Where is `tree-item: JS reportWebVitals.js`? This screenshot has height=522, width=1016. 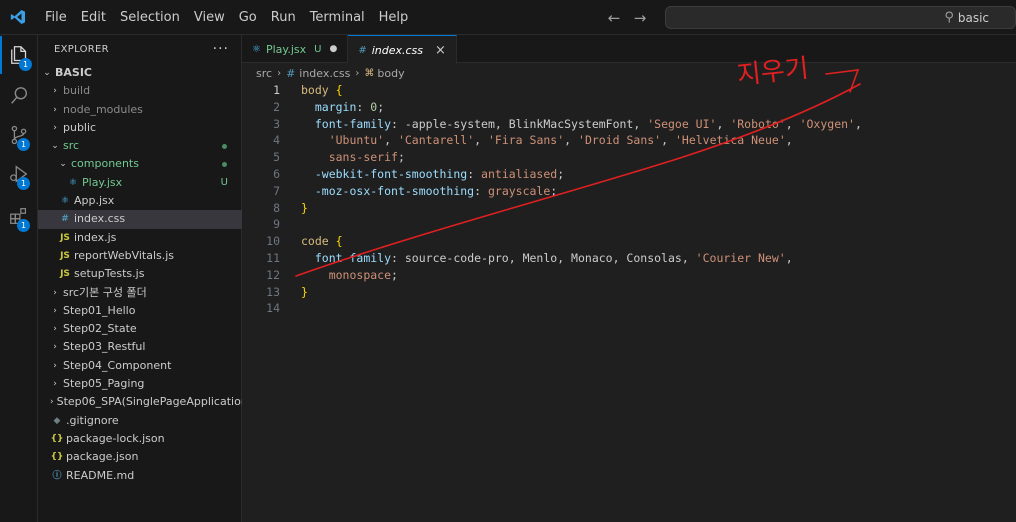
tree-item: JS reportWebVitals.js is located at coordinates (140, 256).